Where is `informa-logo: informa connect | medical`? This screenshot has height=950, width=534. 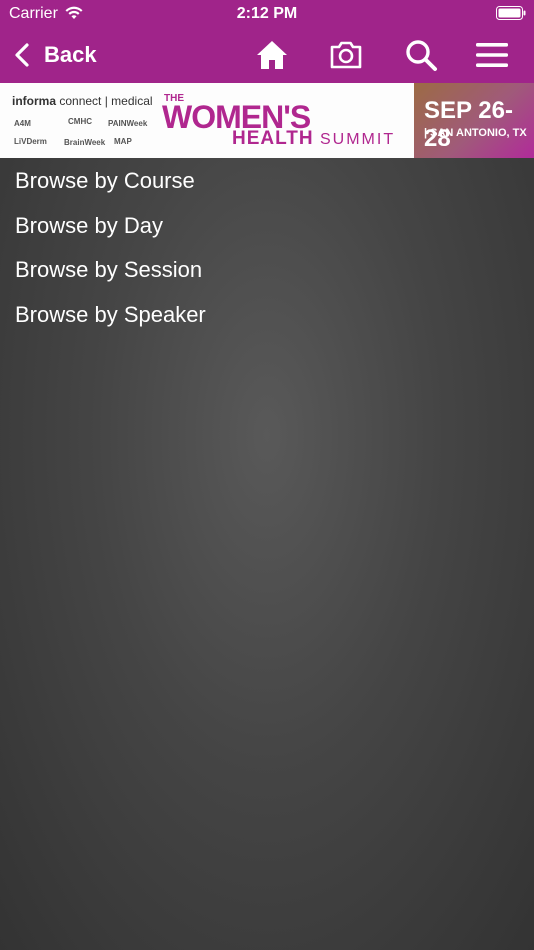 informa-logo: informa connect | medical is located at coordinates (82, 101).